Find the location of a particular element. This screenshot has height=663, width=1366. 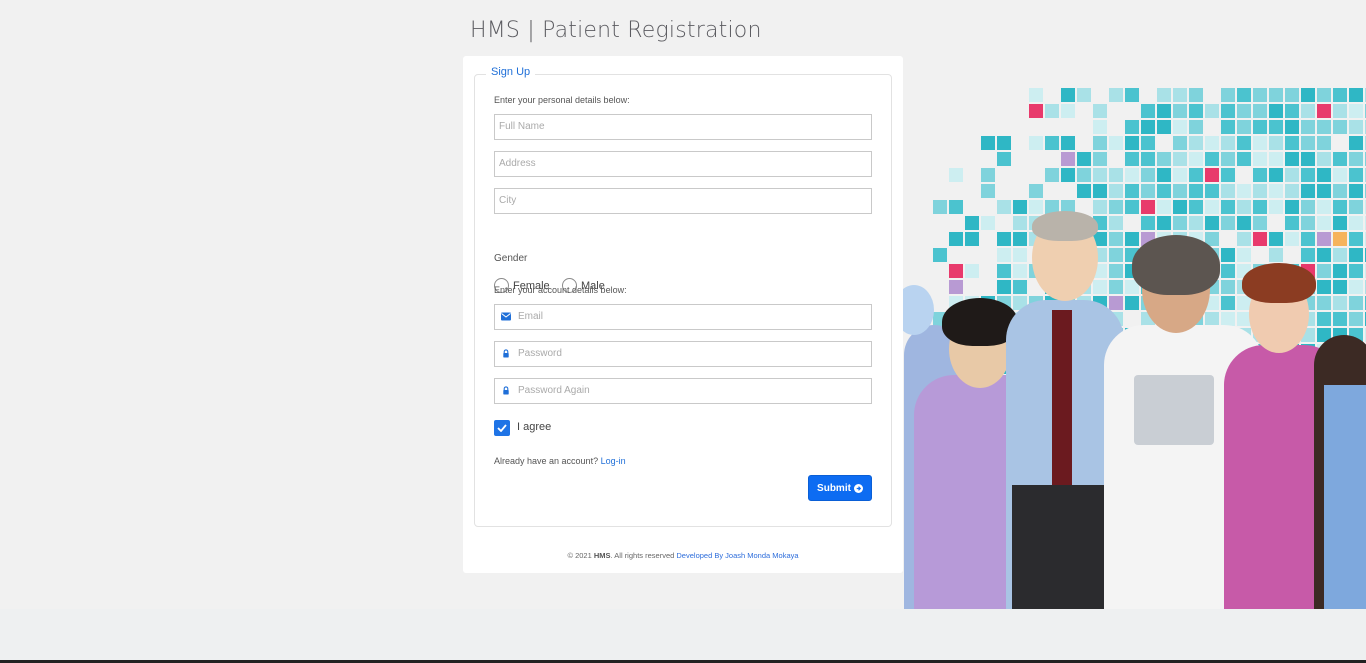

page-title: HMS | Patient Registration is located at coordinates (616, 30).